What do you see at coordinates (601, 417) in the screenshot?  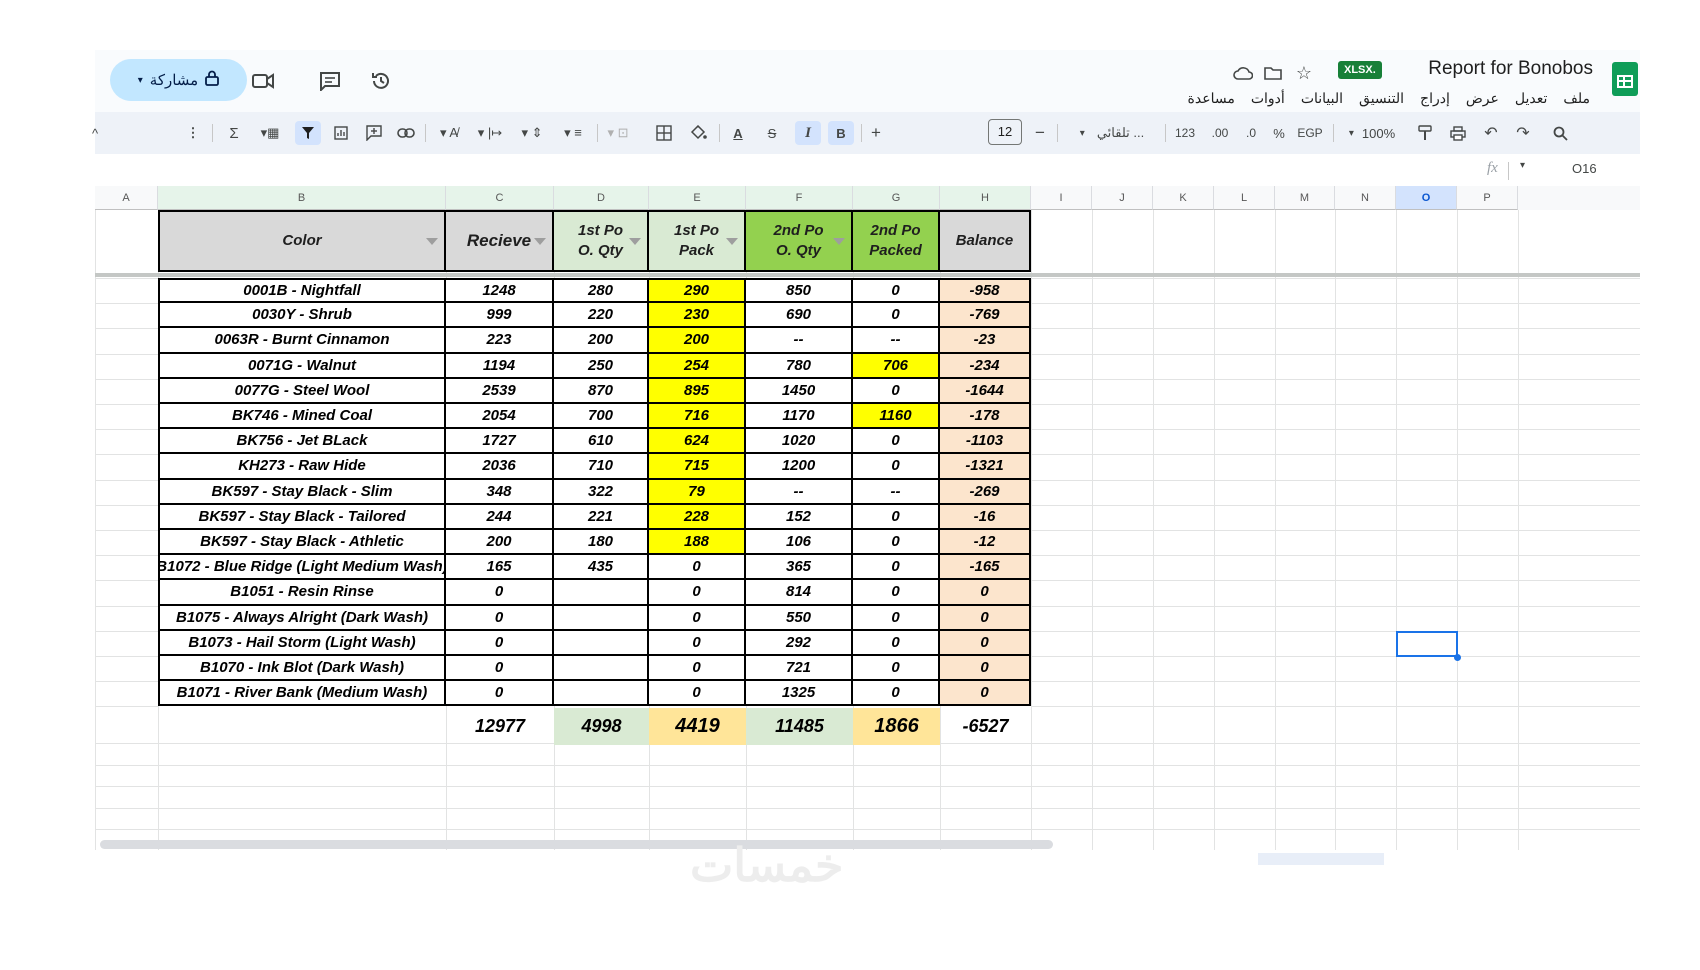 I see `table-cell: 700` at bounding box center [601, 417].